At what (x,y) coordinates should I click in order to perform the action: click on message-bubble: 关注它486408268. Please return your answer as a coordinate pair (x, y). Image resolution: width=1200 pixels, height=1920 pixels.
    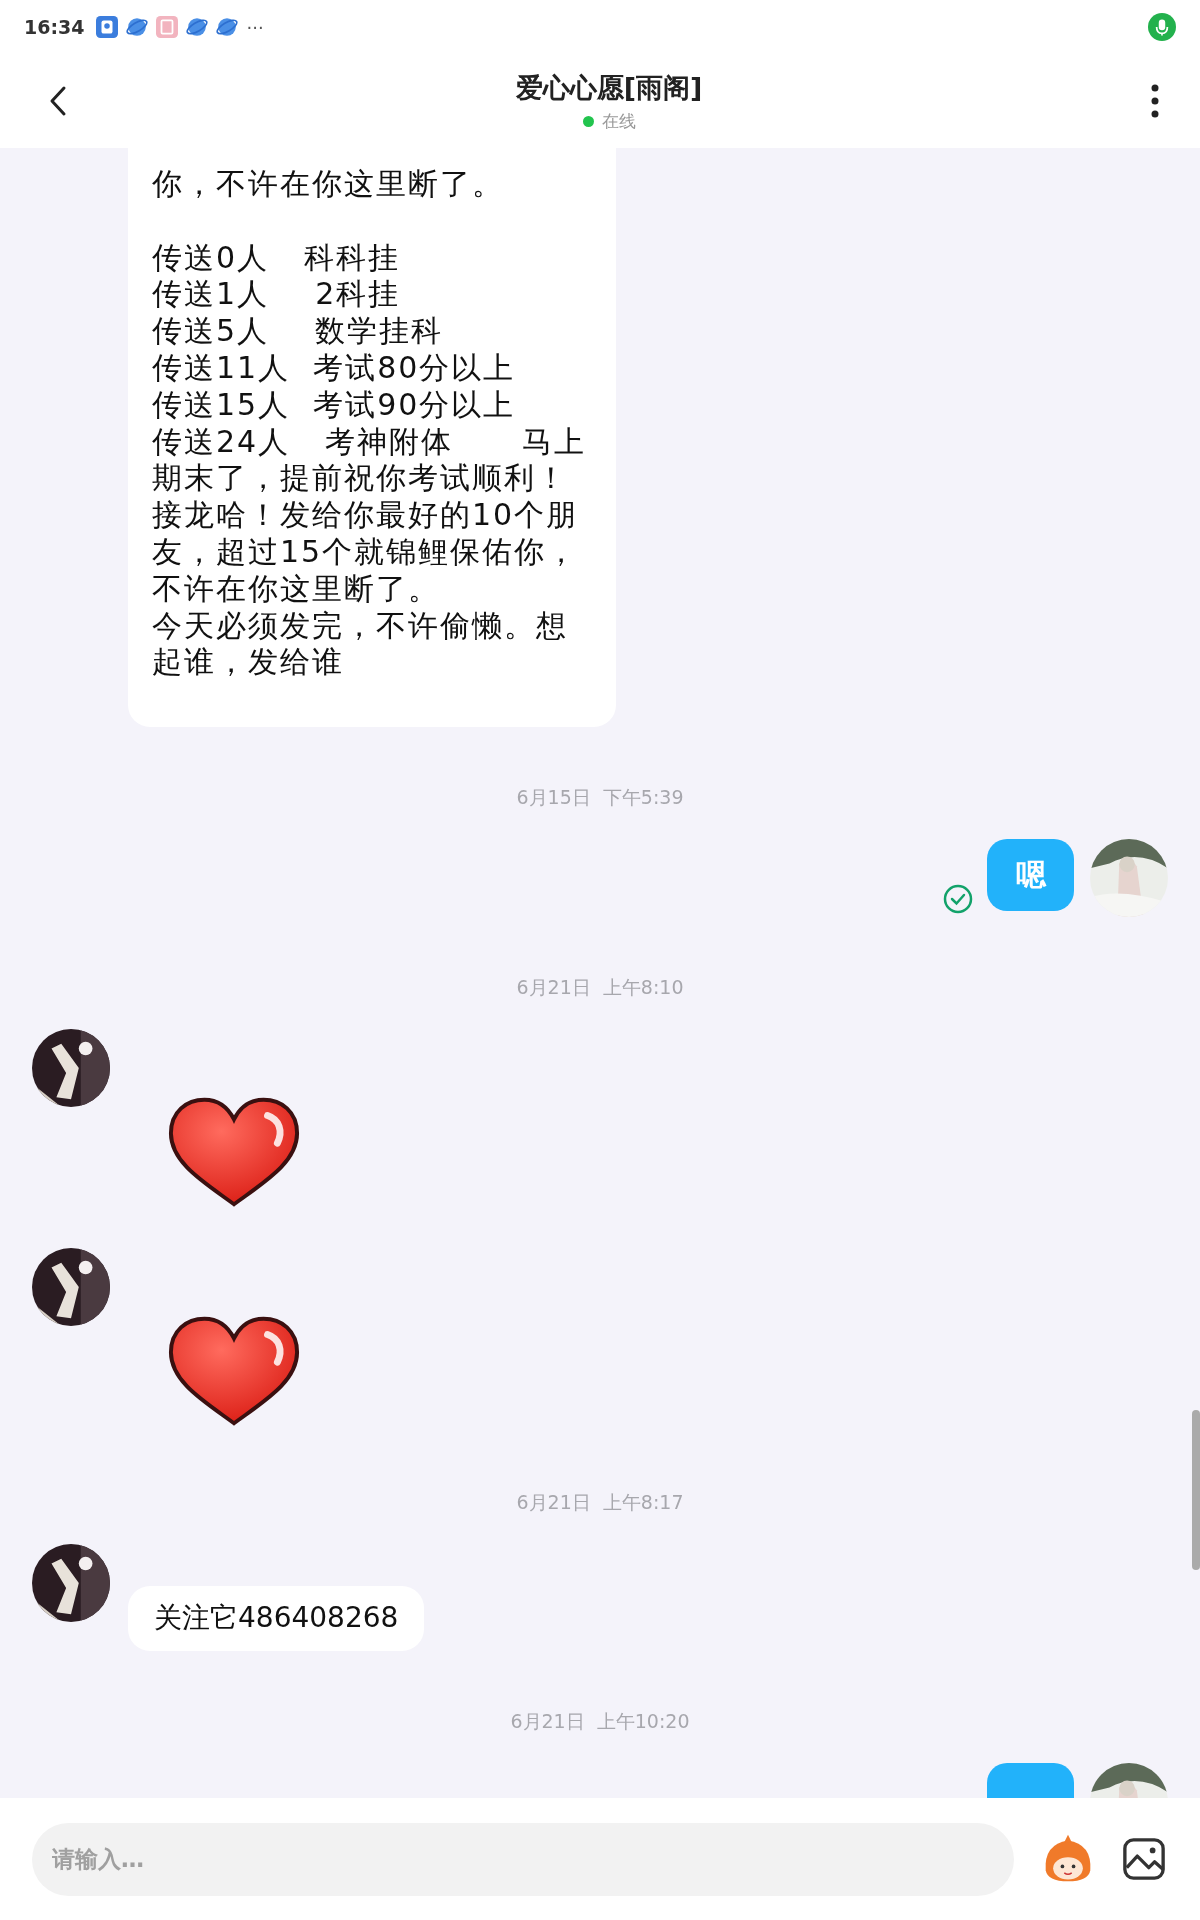
    Looking at the image, I should click on (276, 1618).